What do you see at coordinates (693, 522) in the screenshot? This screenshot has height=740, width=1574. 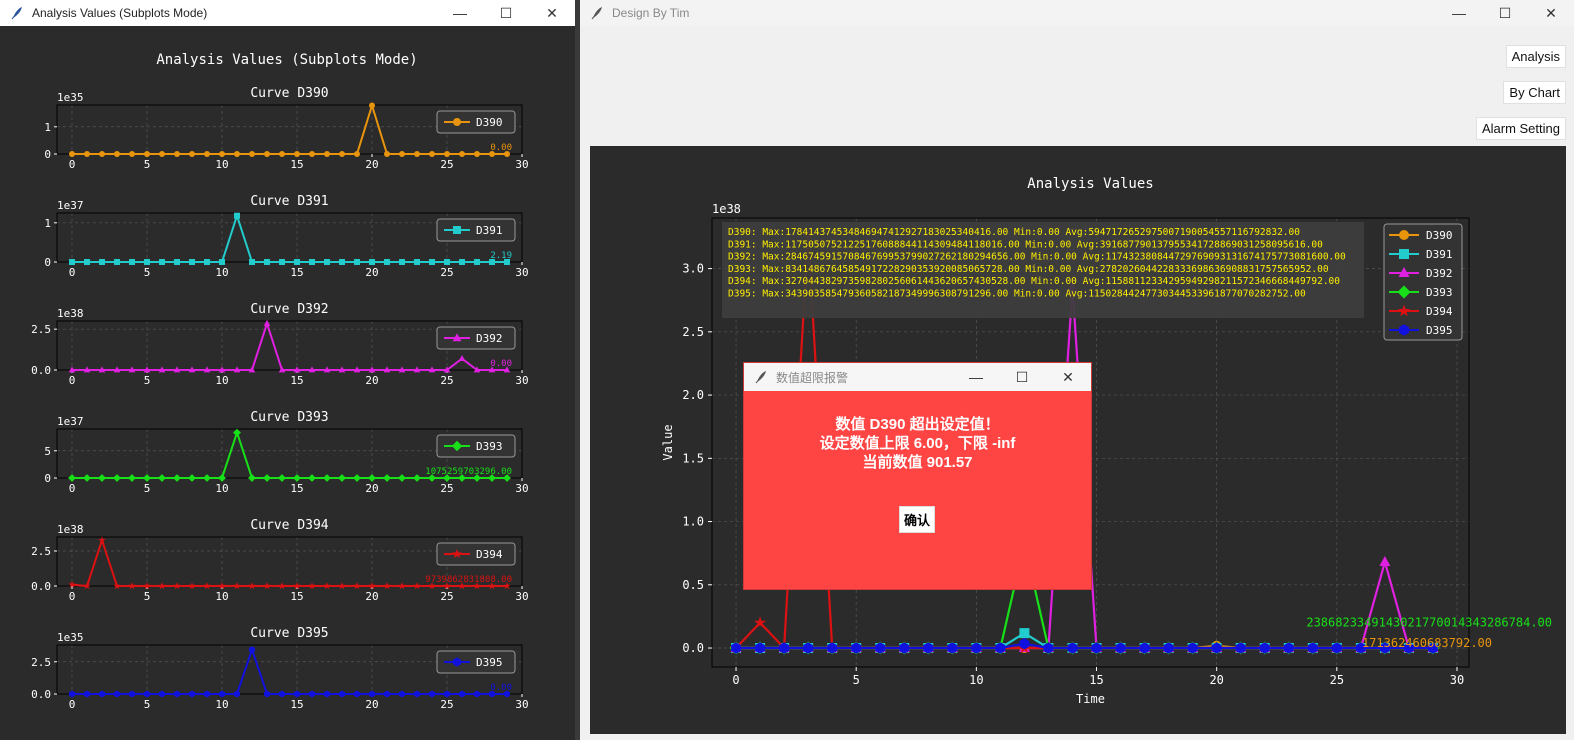 I see `y-tick-label: 1.0` at bounding box center [693, 522].